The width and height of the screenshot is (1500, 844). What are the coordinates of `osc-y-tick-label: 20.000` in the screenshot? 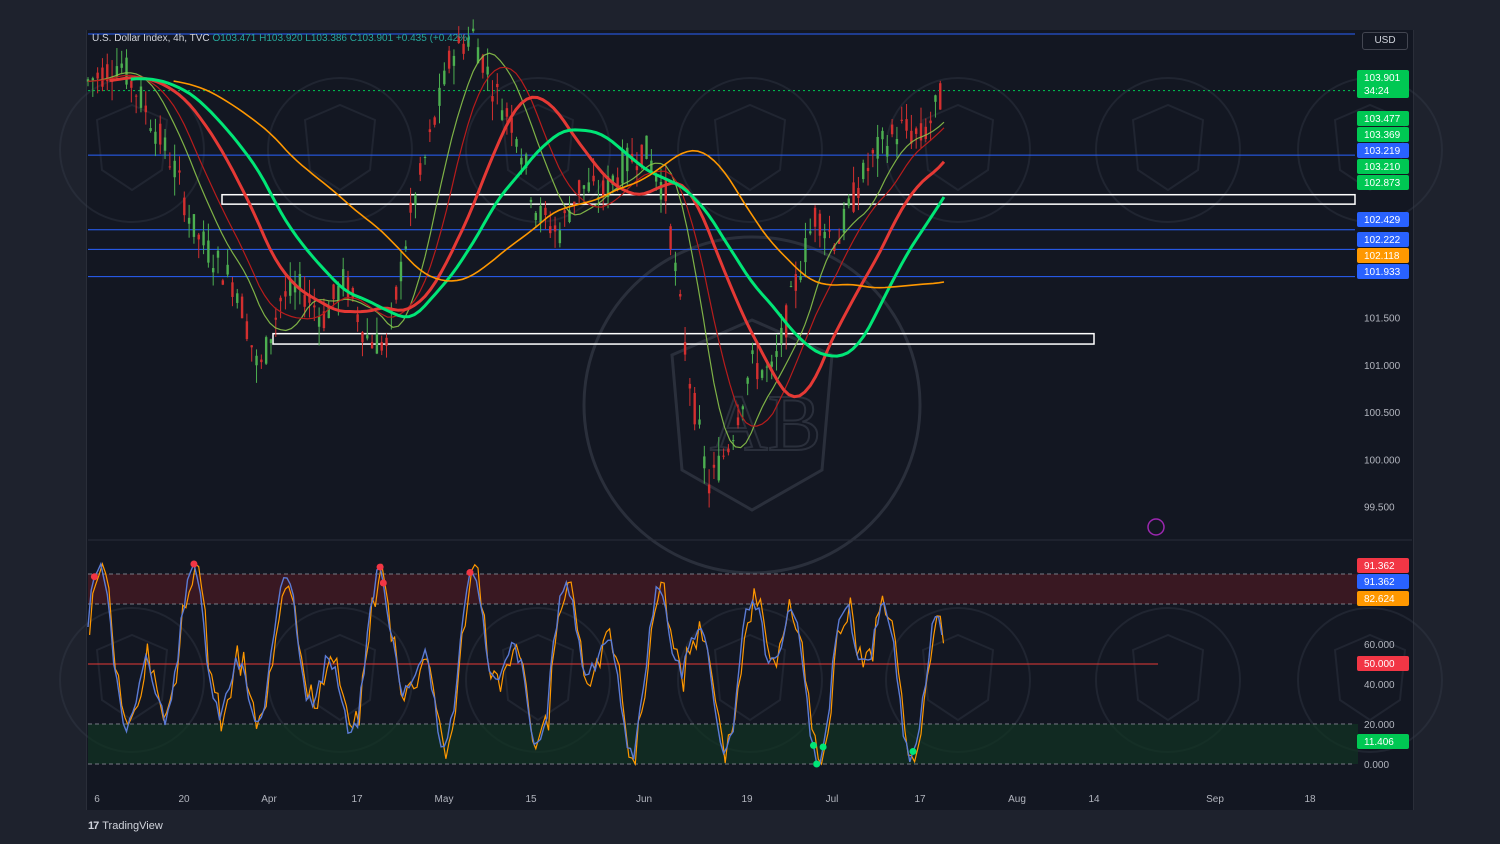 It's located at (1379, 725).